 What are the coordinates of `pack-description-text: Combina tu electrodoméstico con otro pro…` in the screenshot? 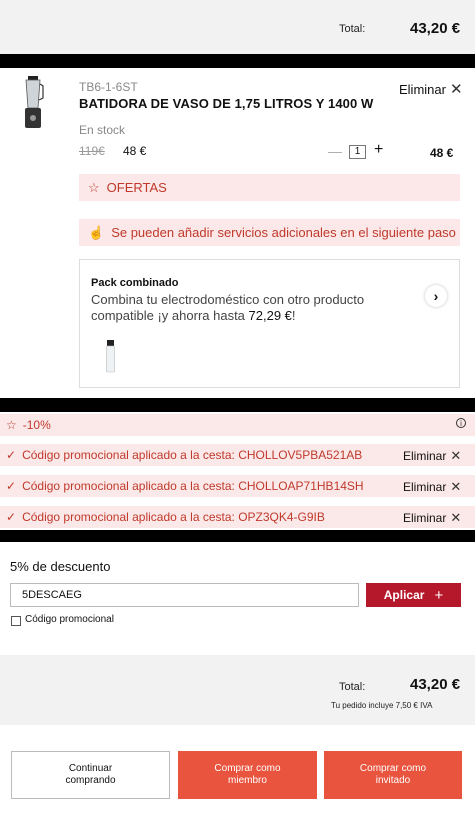 It's located at (228, 307).